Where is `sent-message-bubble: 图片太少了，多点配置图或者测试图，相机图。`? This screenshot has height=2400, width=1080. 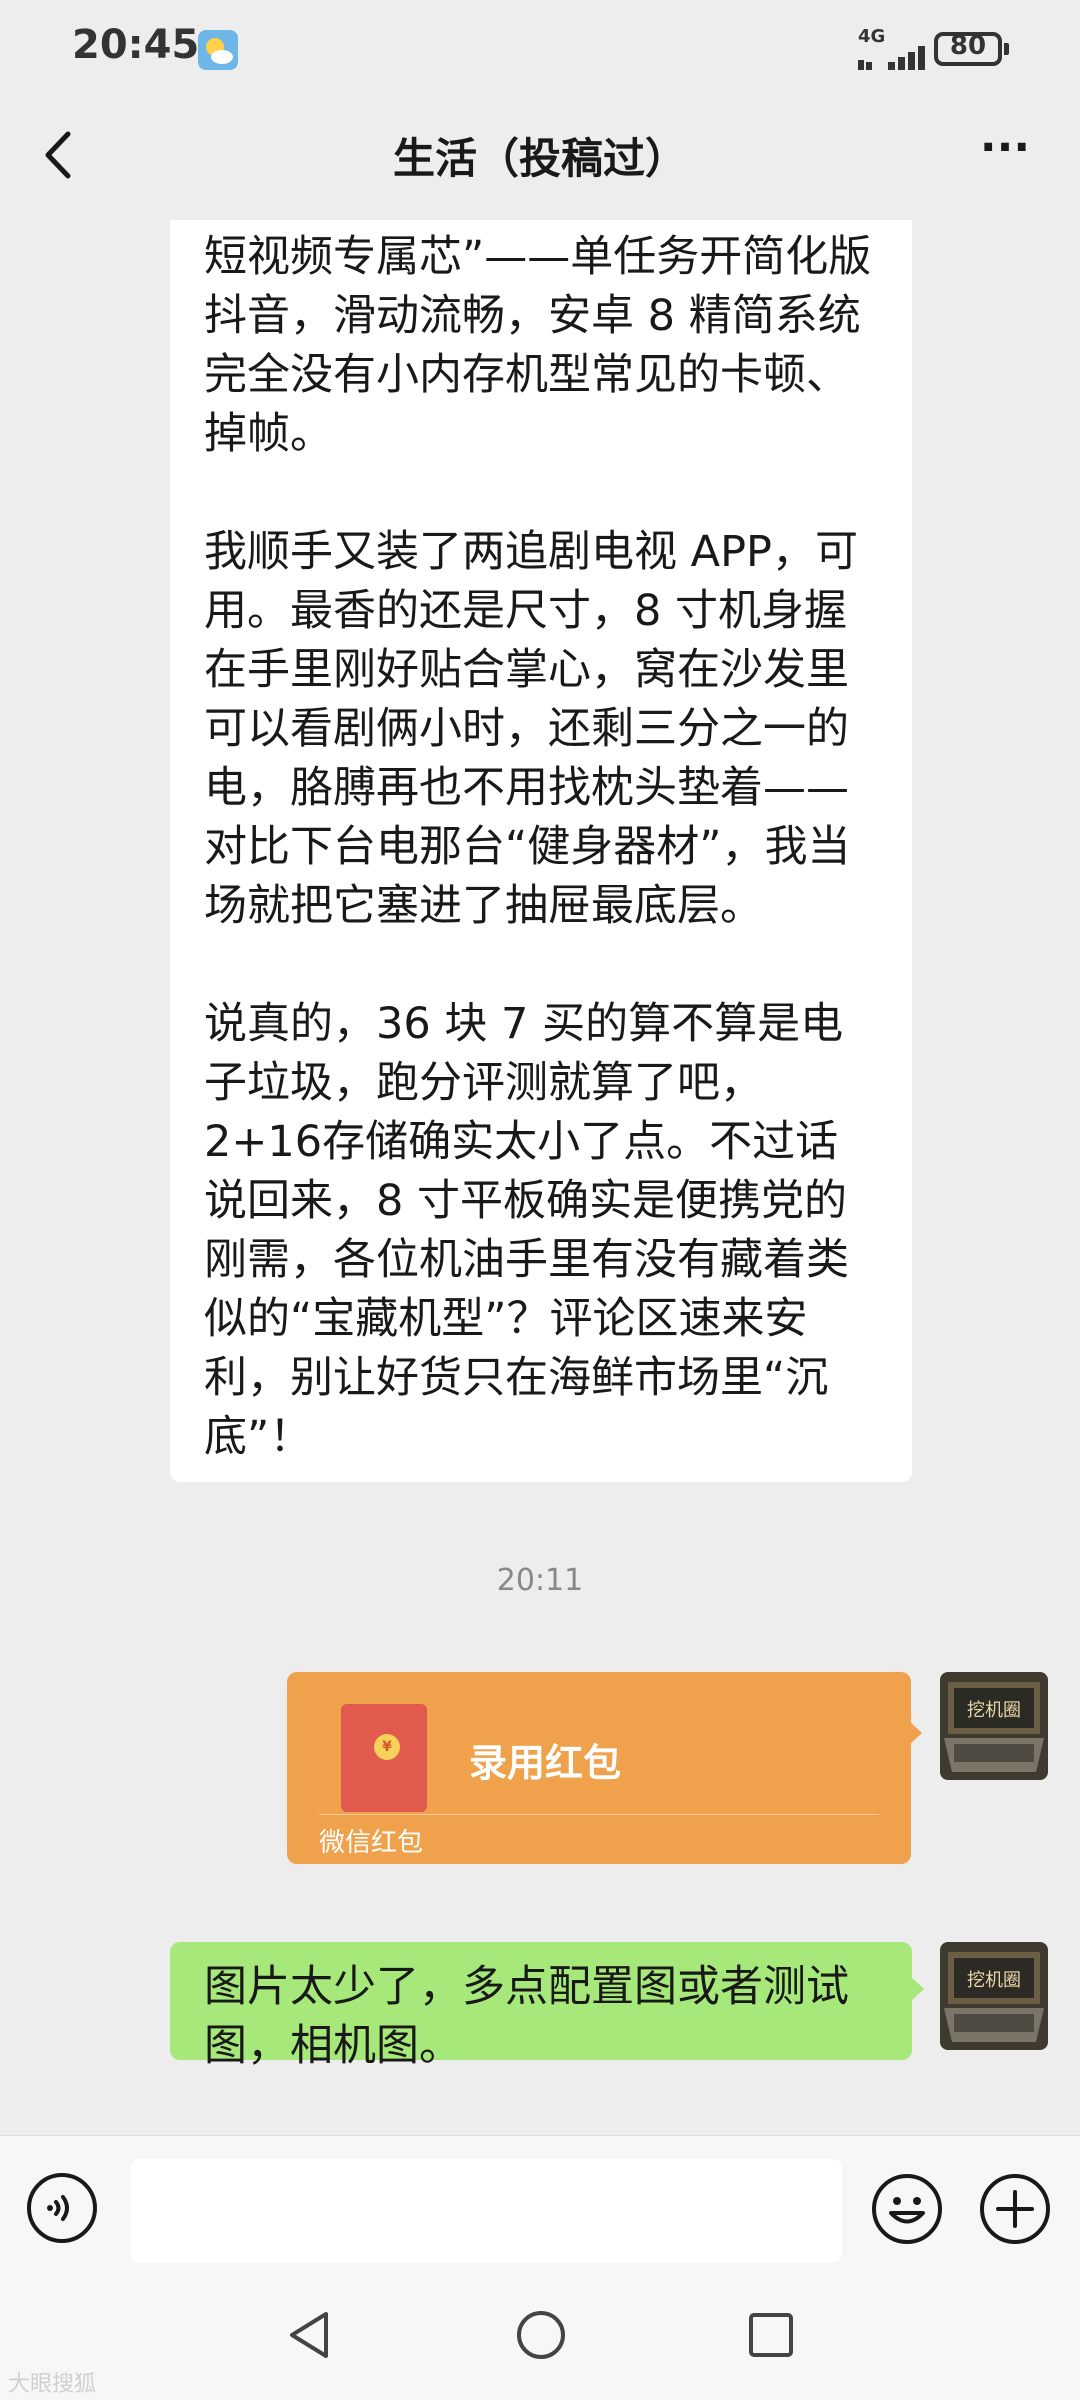 sent-message-bubble: 图片太少了，多点配置图或者测试图，相机图。 is located at coordinates (541, 2006).